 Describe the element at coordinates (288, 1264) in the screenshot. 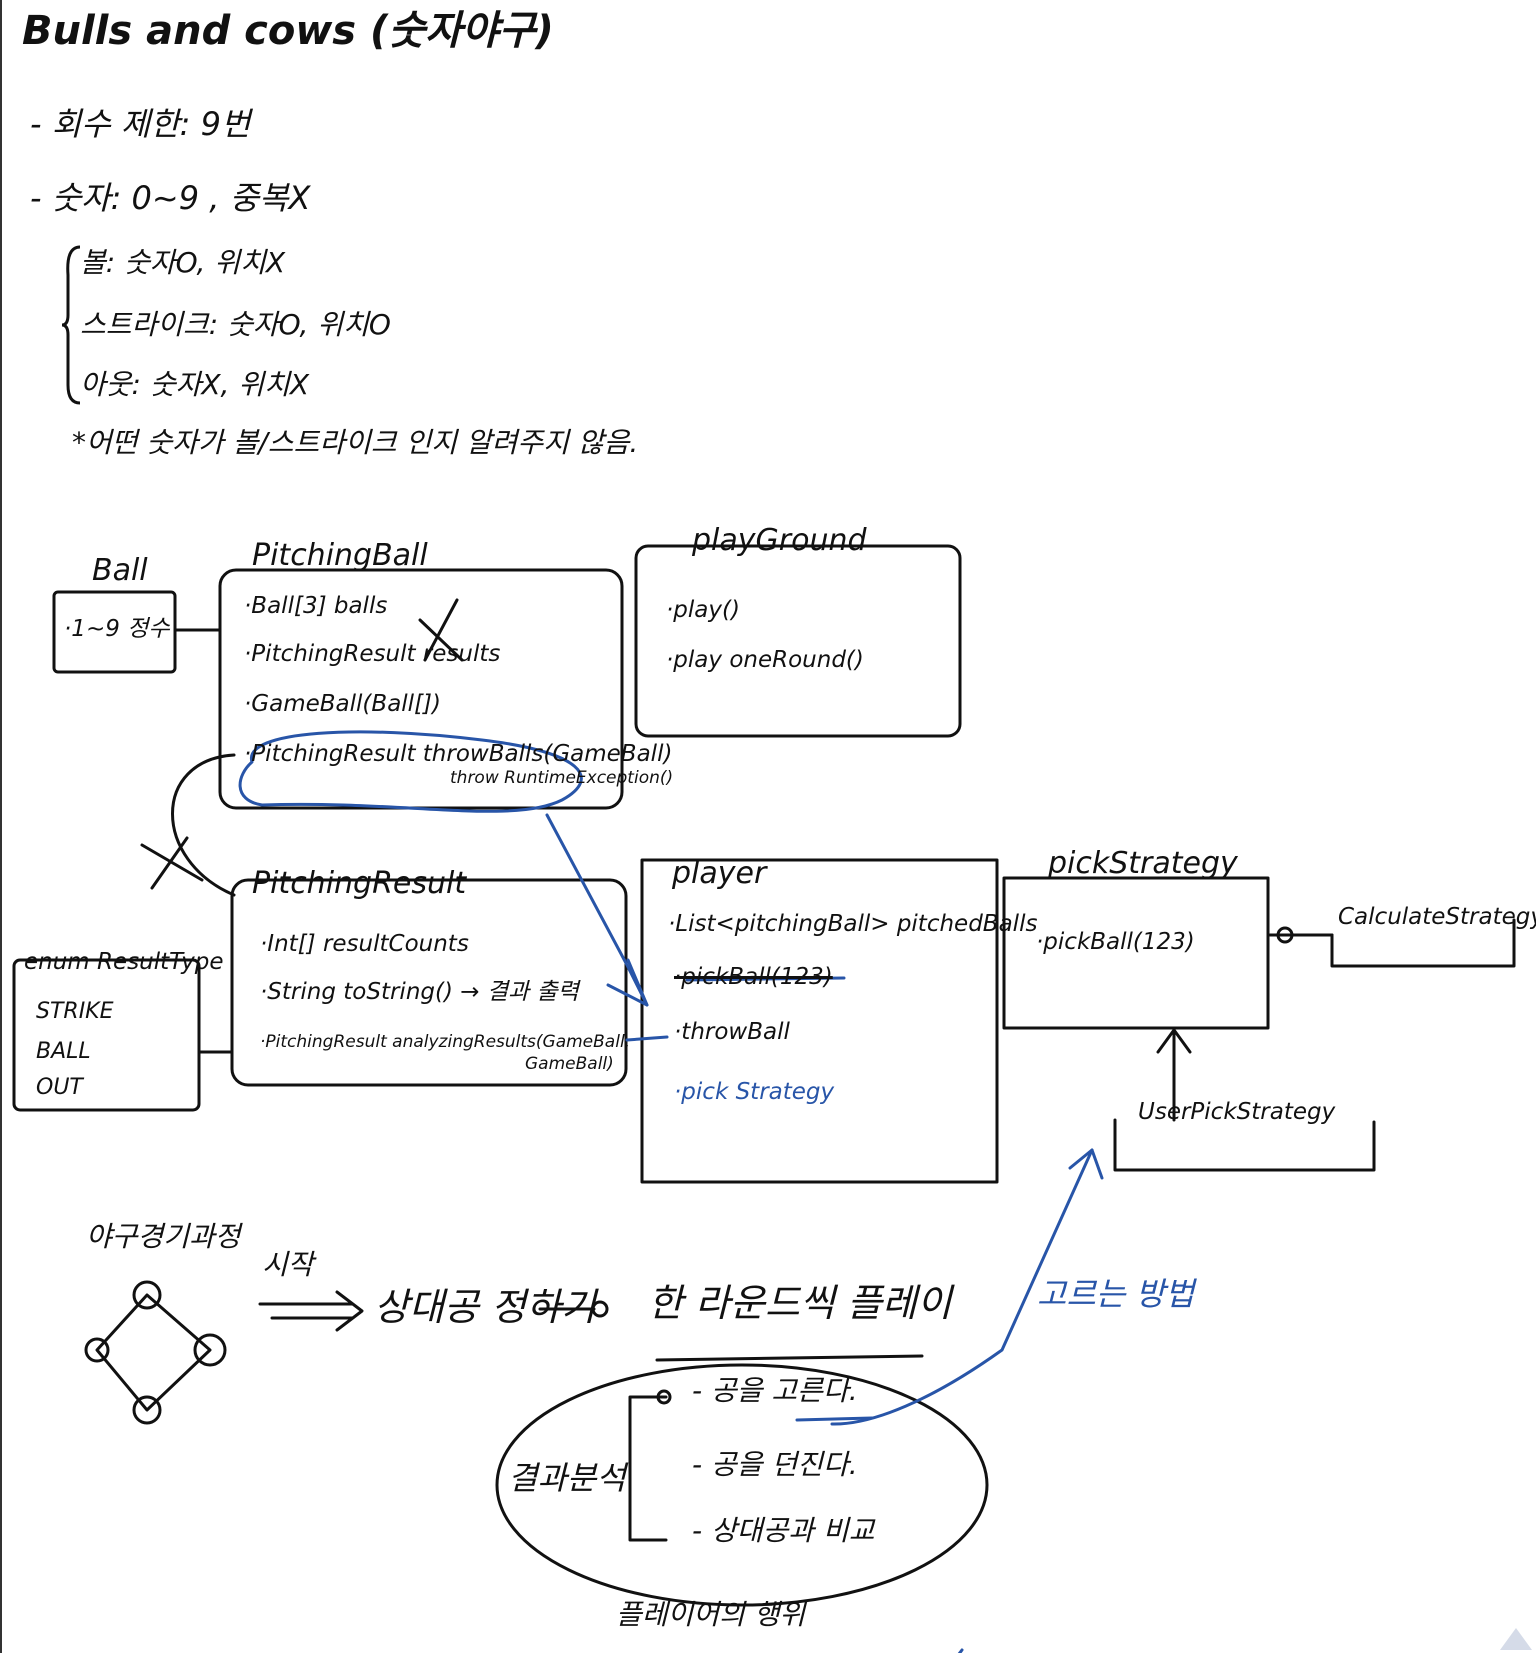

I see `start-label: 시작` at that location.